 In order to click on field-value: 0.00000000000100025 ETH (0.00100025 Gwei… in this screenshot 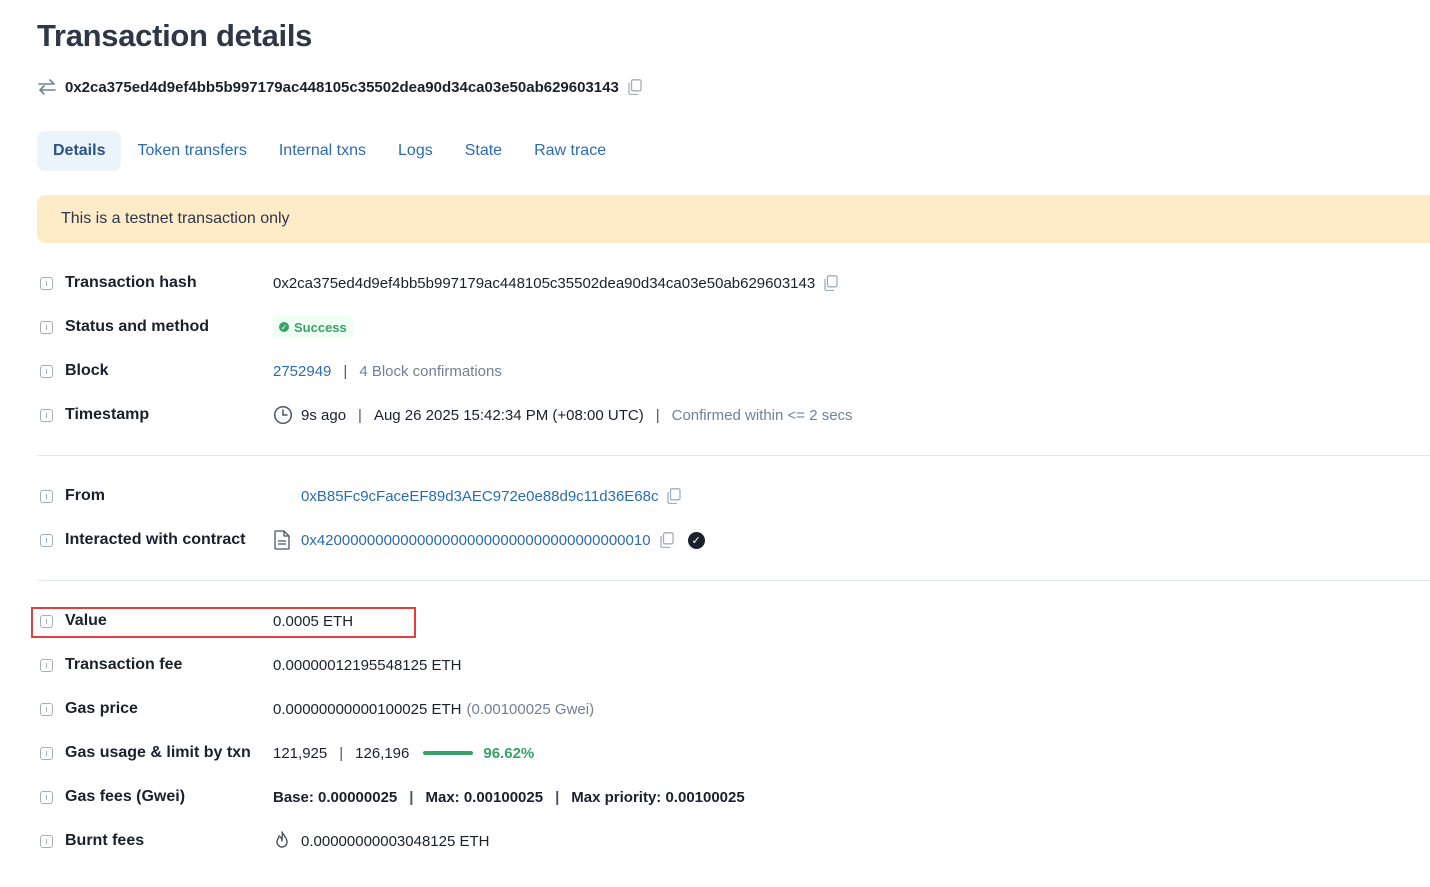, I will do `click(433, 709)`.